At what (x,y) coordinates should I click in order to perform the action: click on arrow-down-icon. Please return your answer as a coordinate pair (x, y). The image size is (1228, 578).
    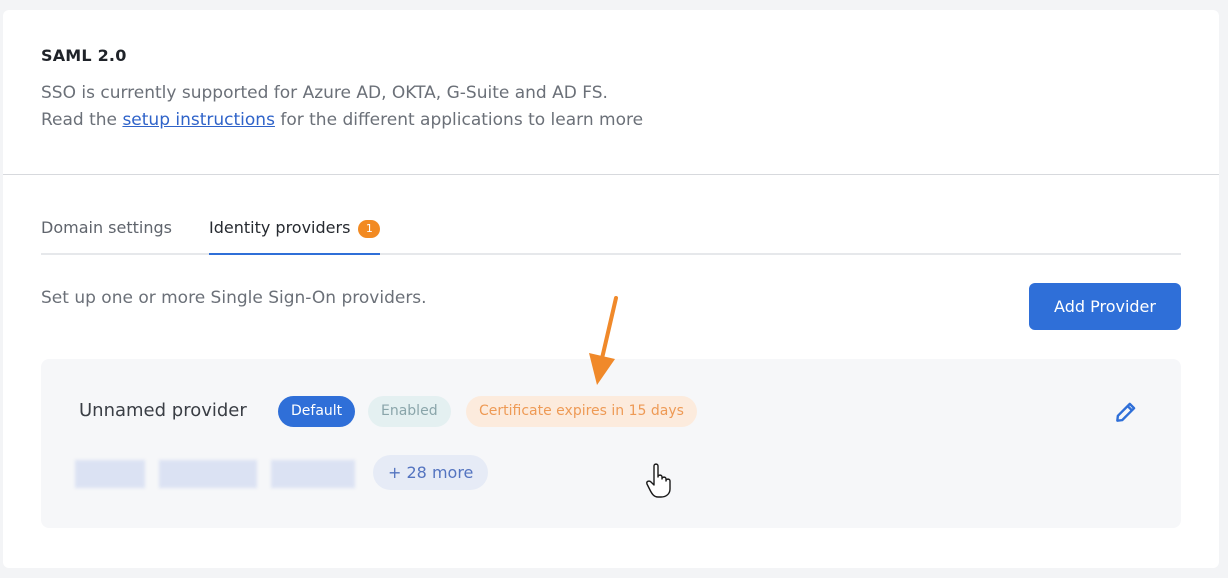
    Looking at the image, I should click on (603, 340).